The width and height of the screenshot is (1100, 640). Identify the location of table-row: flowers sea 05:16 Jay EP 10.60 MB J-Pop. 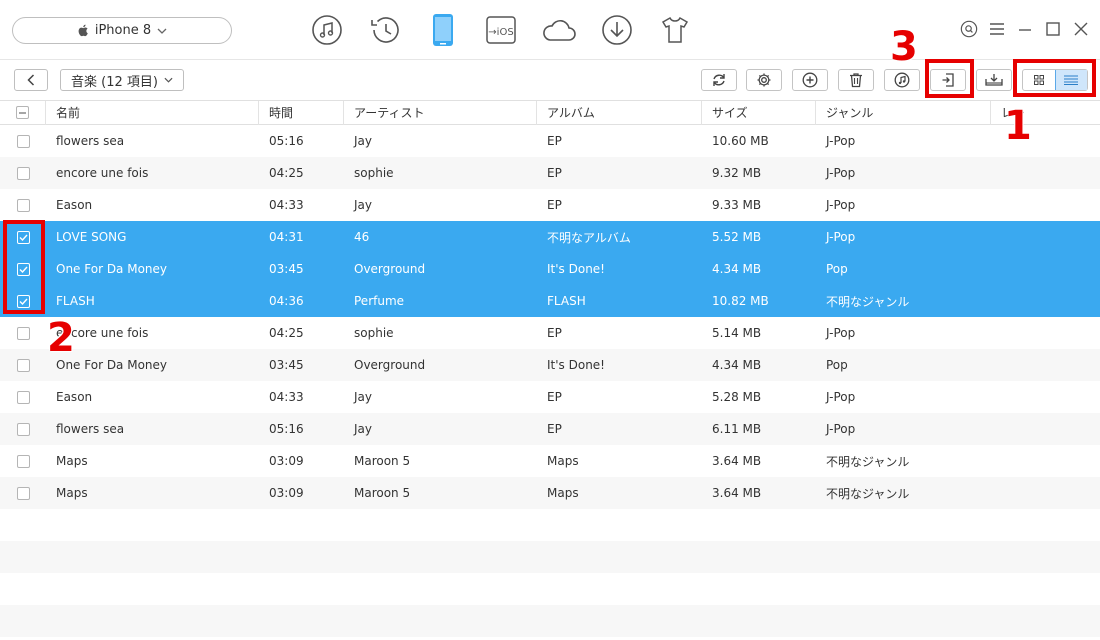
(550, 141).